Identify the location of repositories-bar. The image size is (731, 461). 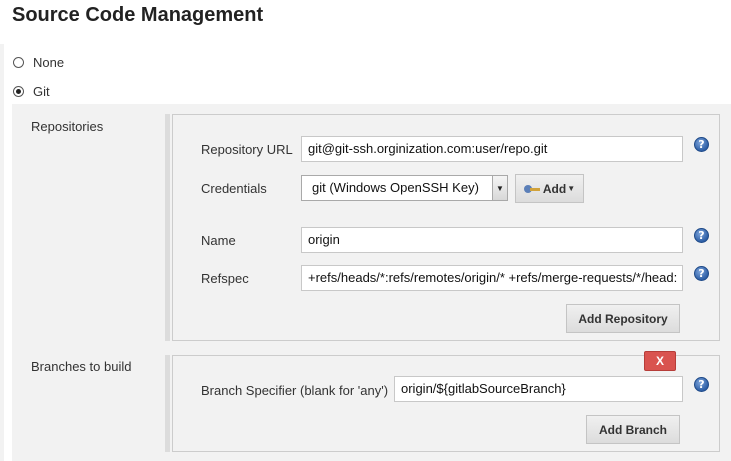
(167, 227).